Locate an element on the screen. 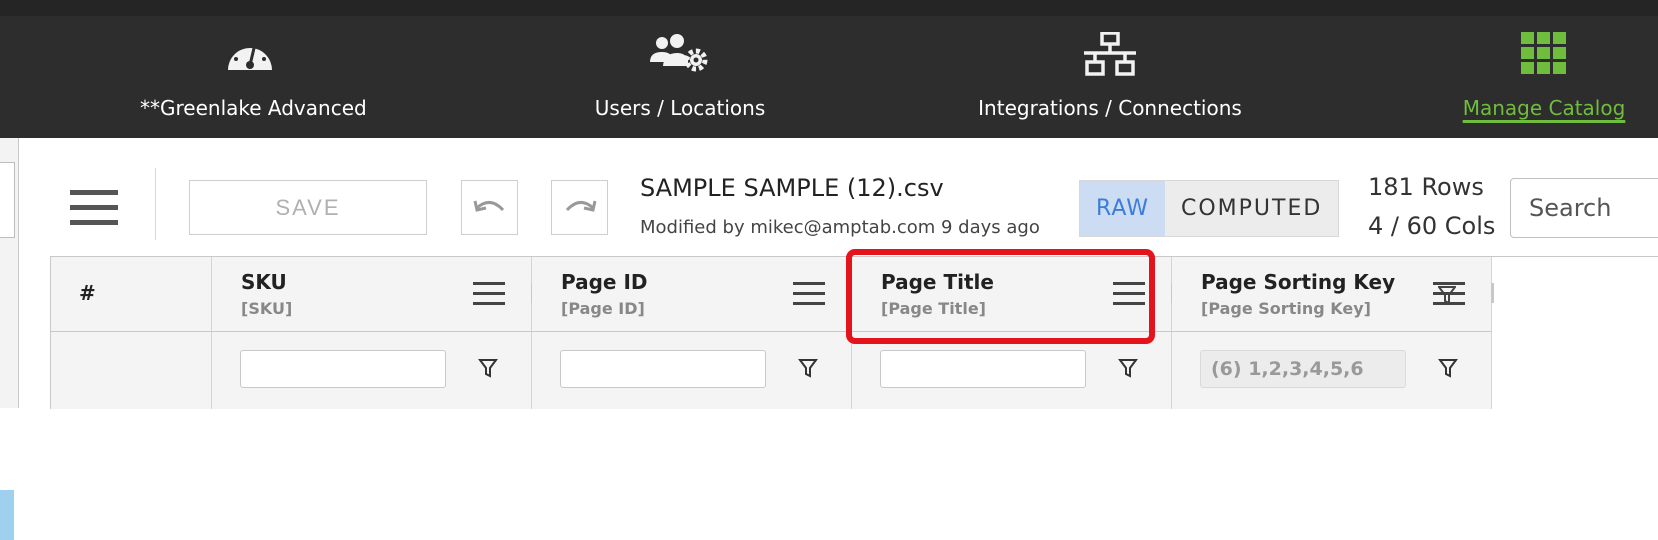  nav-item-greenlake-advanced: **Greenlake Advanced is located at coordinates (253, 77).